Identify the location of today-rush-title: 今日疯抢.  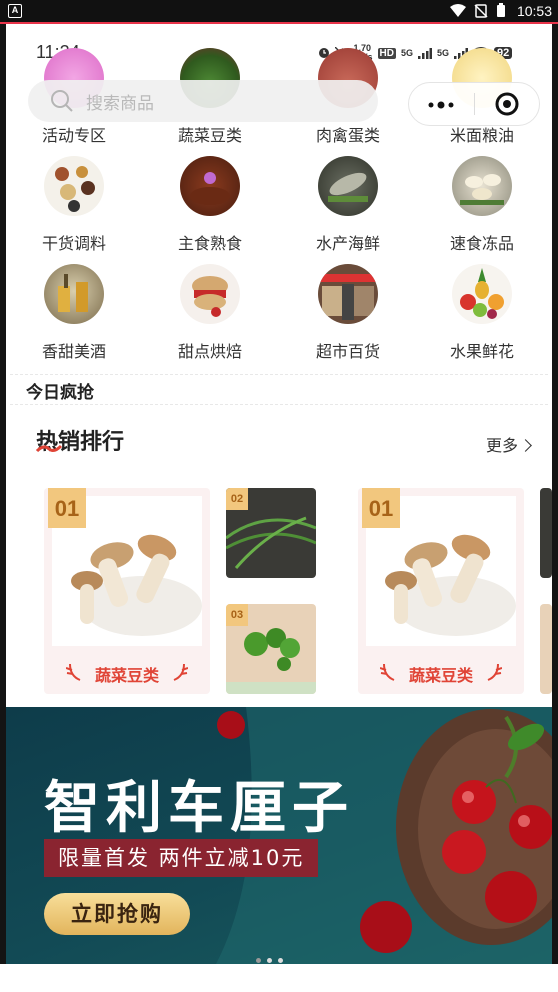
(60, 393).